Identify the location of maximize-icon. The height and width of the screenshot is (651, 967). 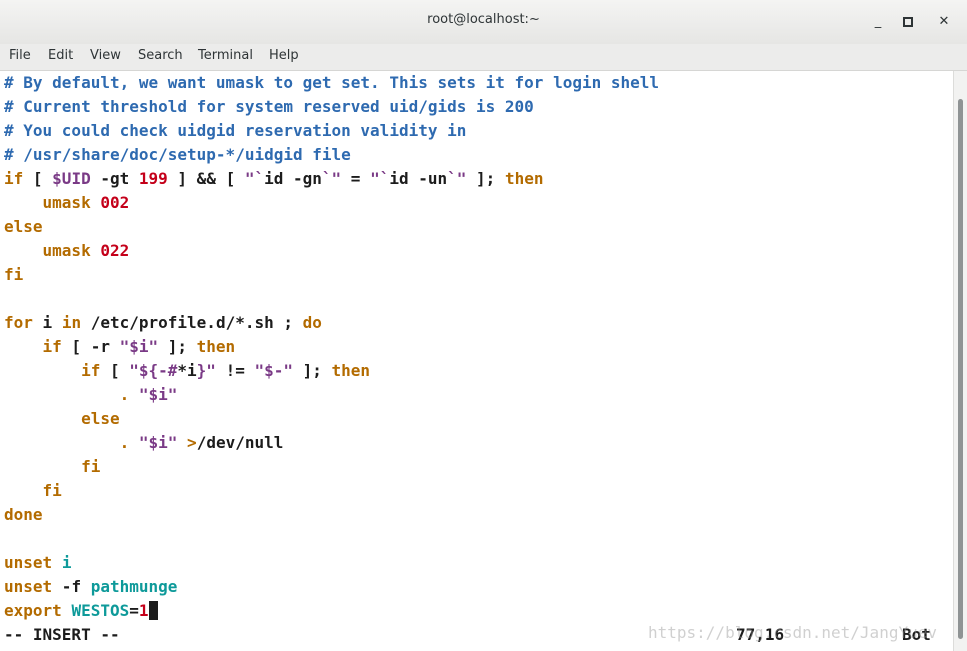
(908, 22).